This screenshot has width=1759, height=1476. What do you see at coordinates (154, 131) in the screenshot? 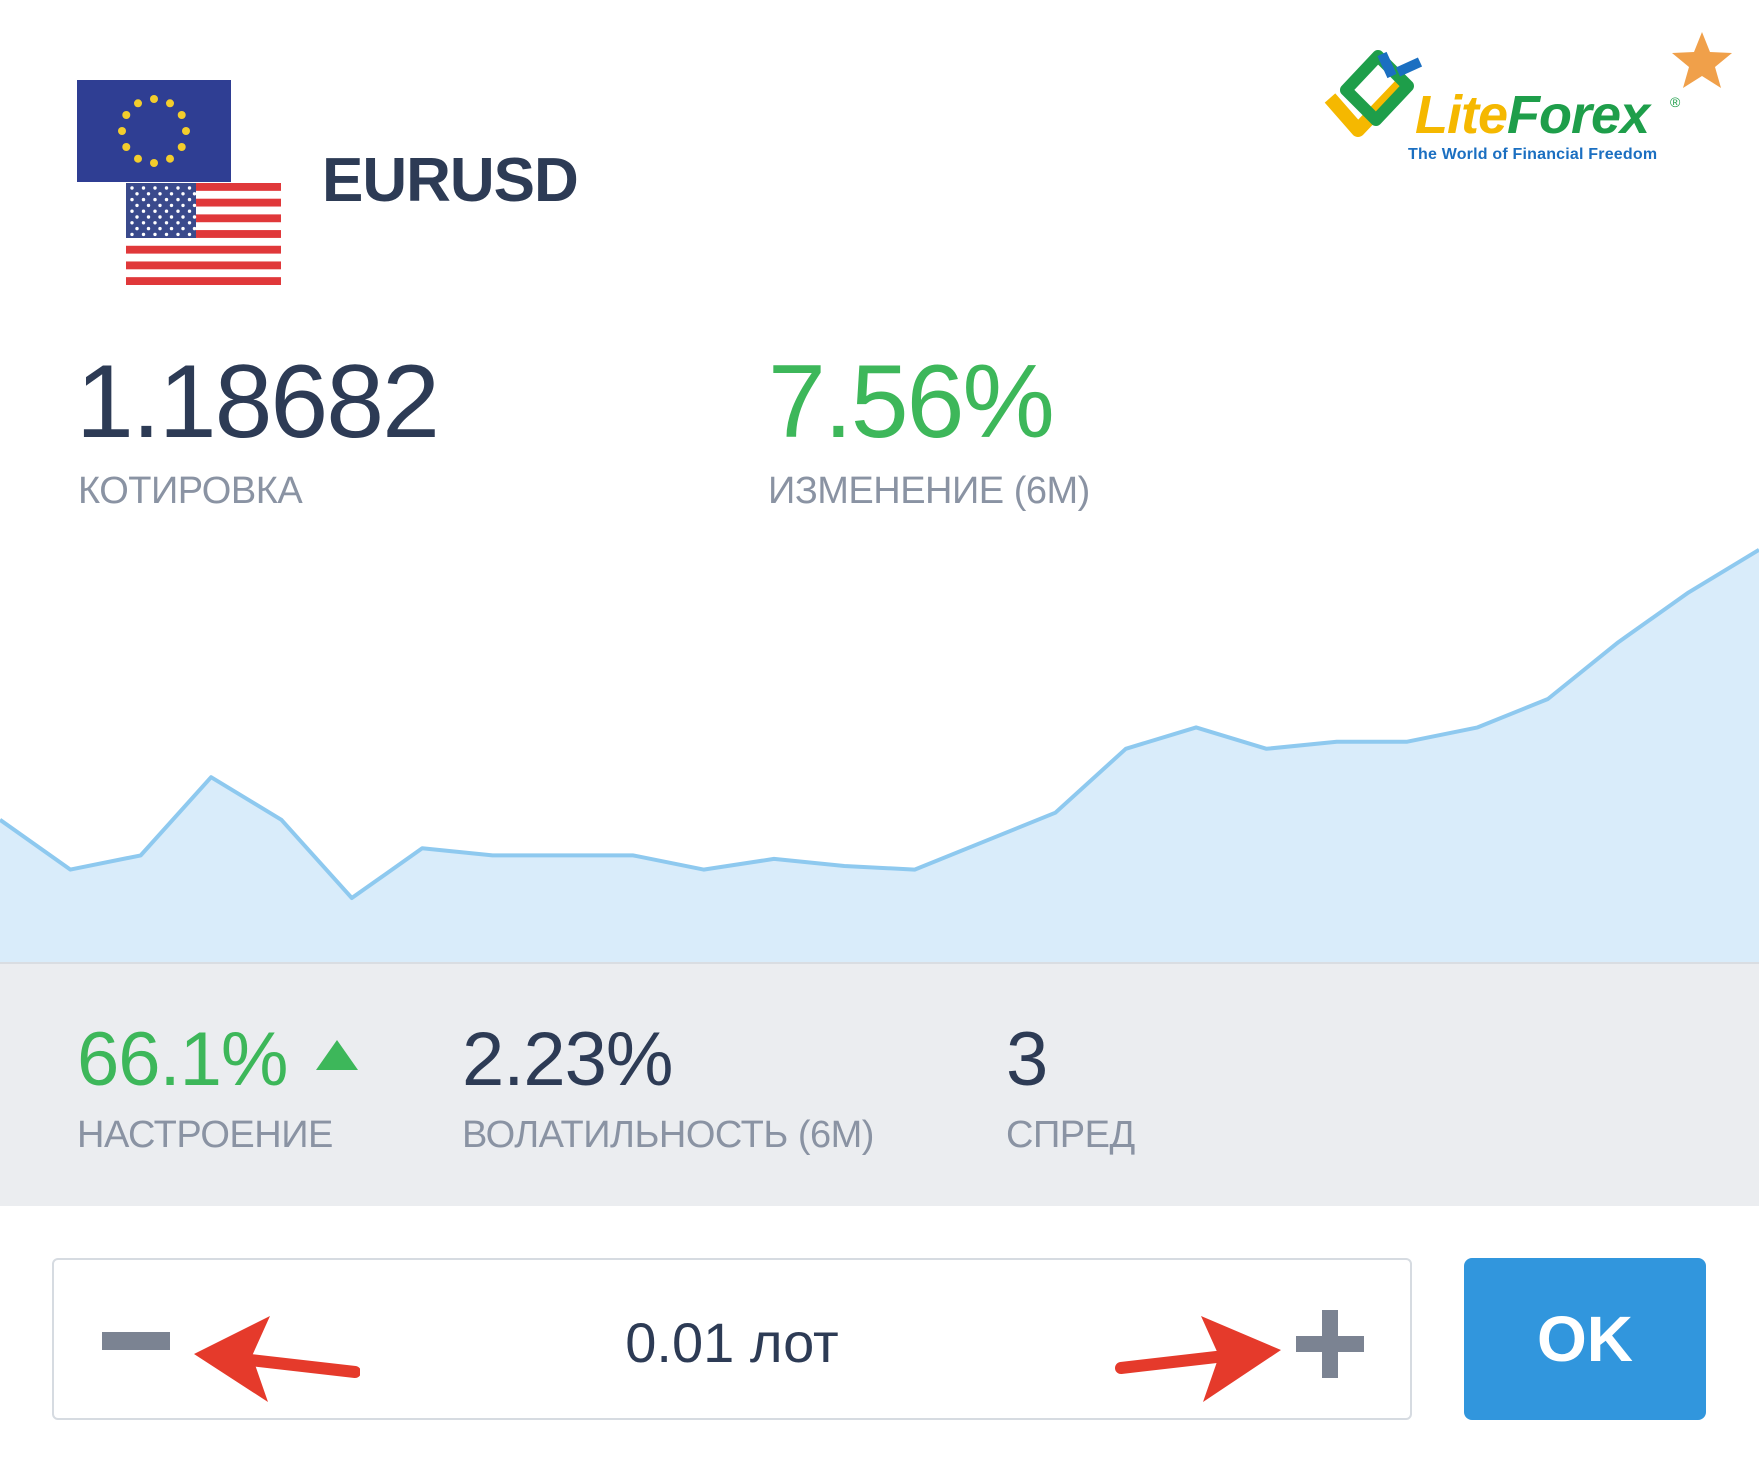
I see `eu-flag-icon` at bounding box center [154, 131].